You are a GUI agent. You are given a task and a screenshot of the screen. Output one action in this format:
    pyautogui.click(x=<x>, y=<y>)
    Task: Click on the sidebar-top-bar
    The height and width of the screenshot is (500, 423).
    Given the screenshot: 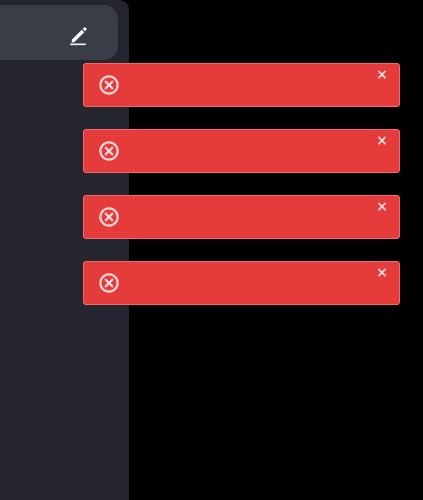 What is the action you would take?
    pyautogui.click(x=59, y=32)
    